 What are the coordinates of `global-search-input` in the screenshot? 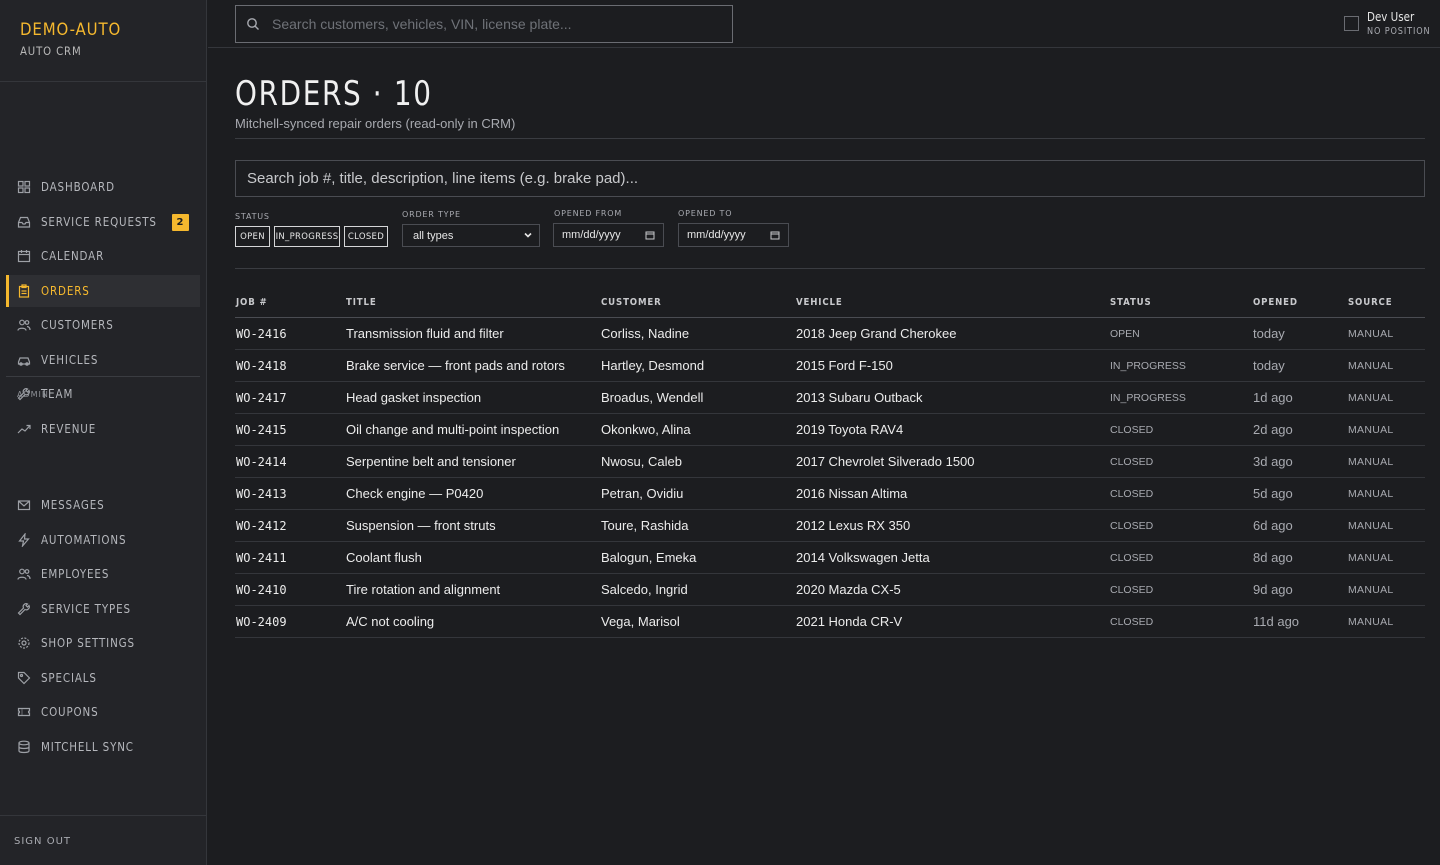 It's located at (492, 24).